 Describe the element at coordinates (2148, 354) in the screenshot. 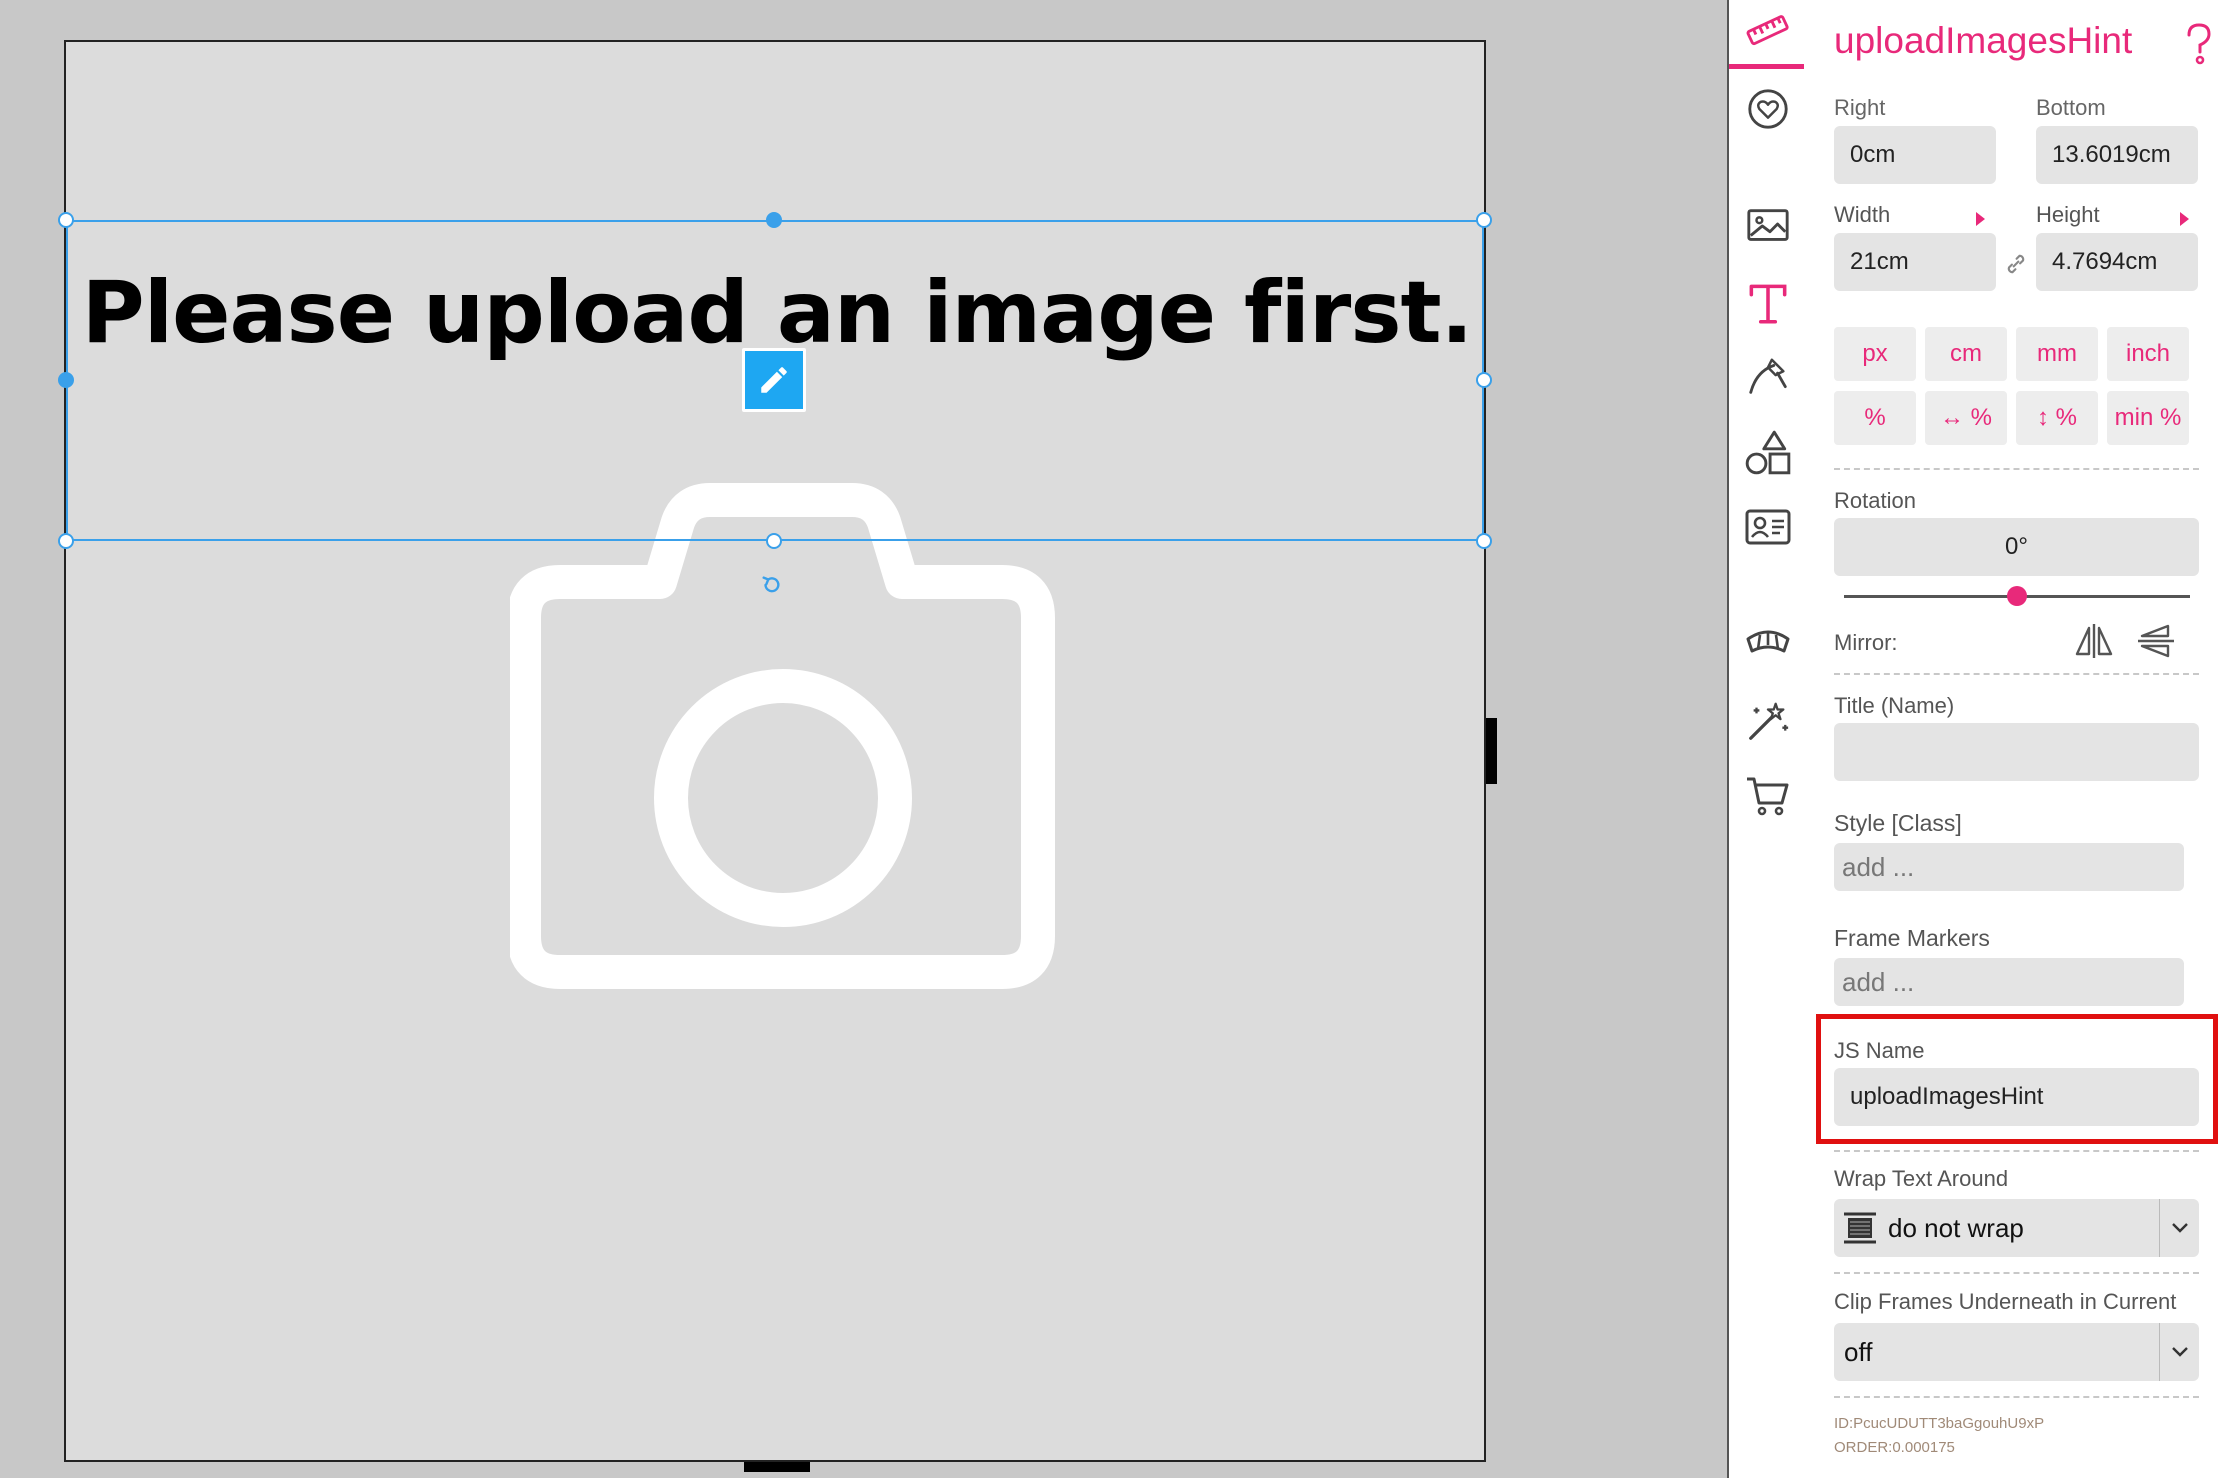

I see `unit-inch-button: inch` at that location.